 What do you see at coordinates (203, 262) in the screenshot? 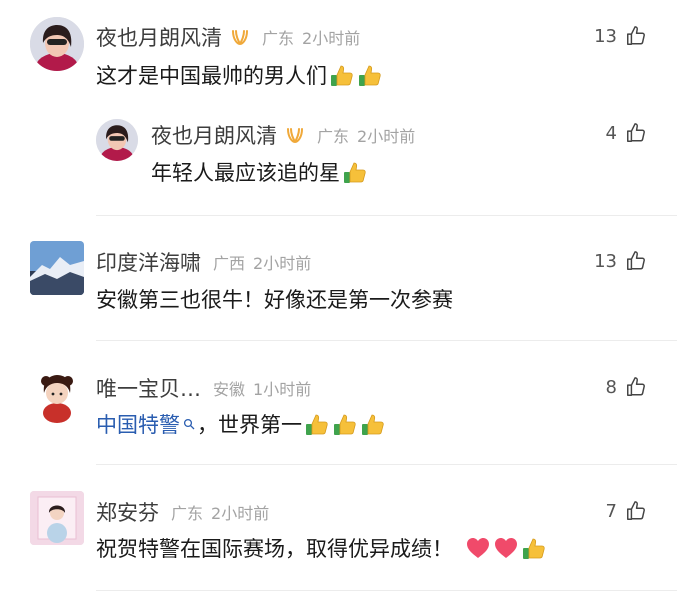
I see `comment-meta: 印度洋海啸 广西 2小时前` at bounding box center [203, 262].